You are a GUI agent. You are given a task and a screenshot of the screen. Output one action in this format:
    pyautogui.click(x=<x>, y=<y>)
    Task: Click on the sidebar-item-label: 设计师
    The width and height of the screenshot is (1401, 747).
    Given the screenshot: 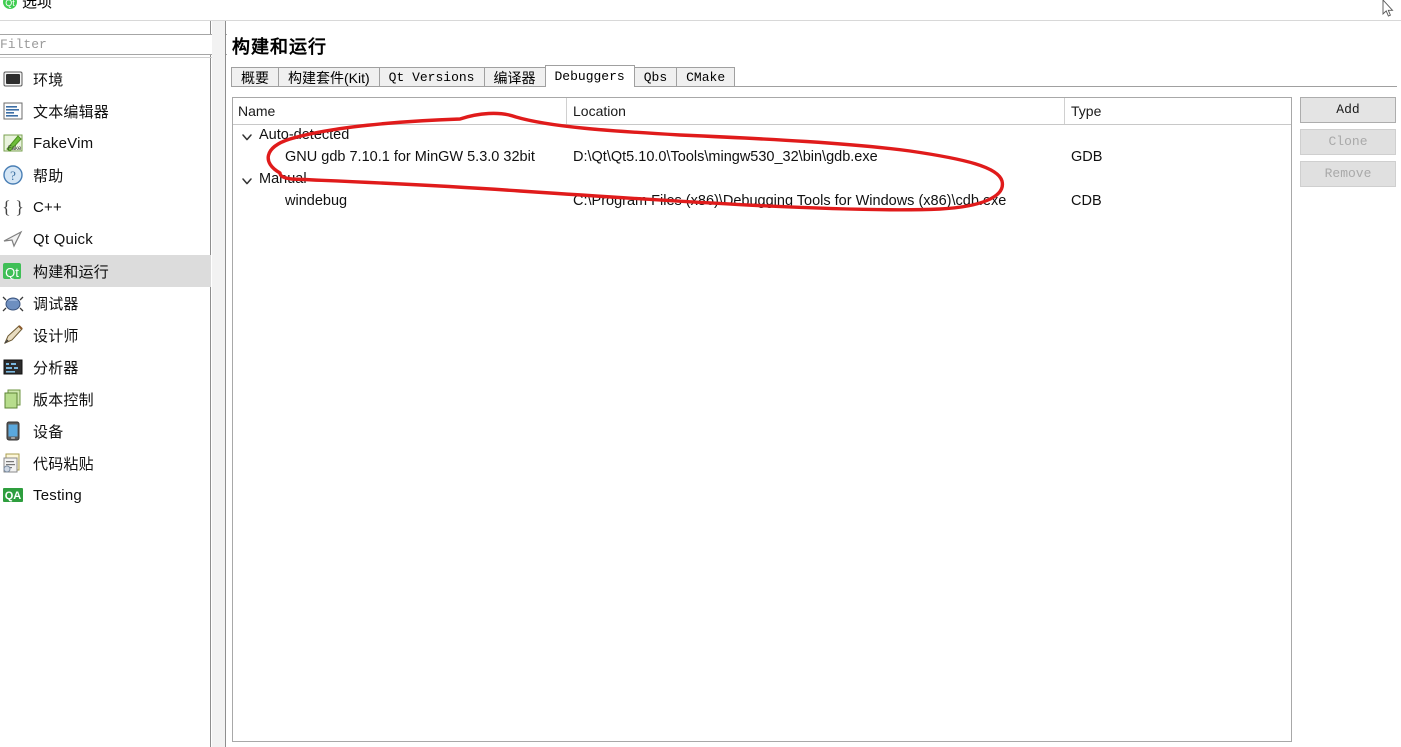 What is the action you would take?
    pyautogui.click(x=56, y=336)
    